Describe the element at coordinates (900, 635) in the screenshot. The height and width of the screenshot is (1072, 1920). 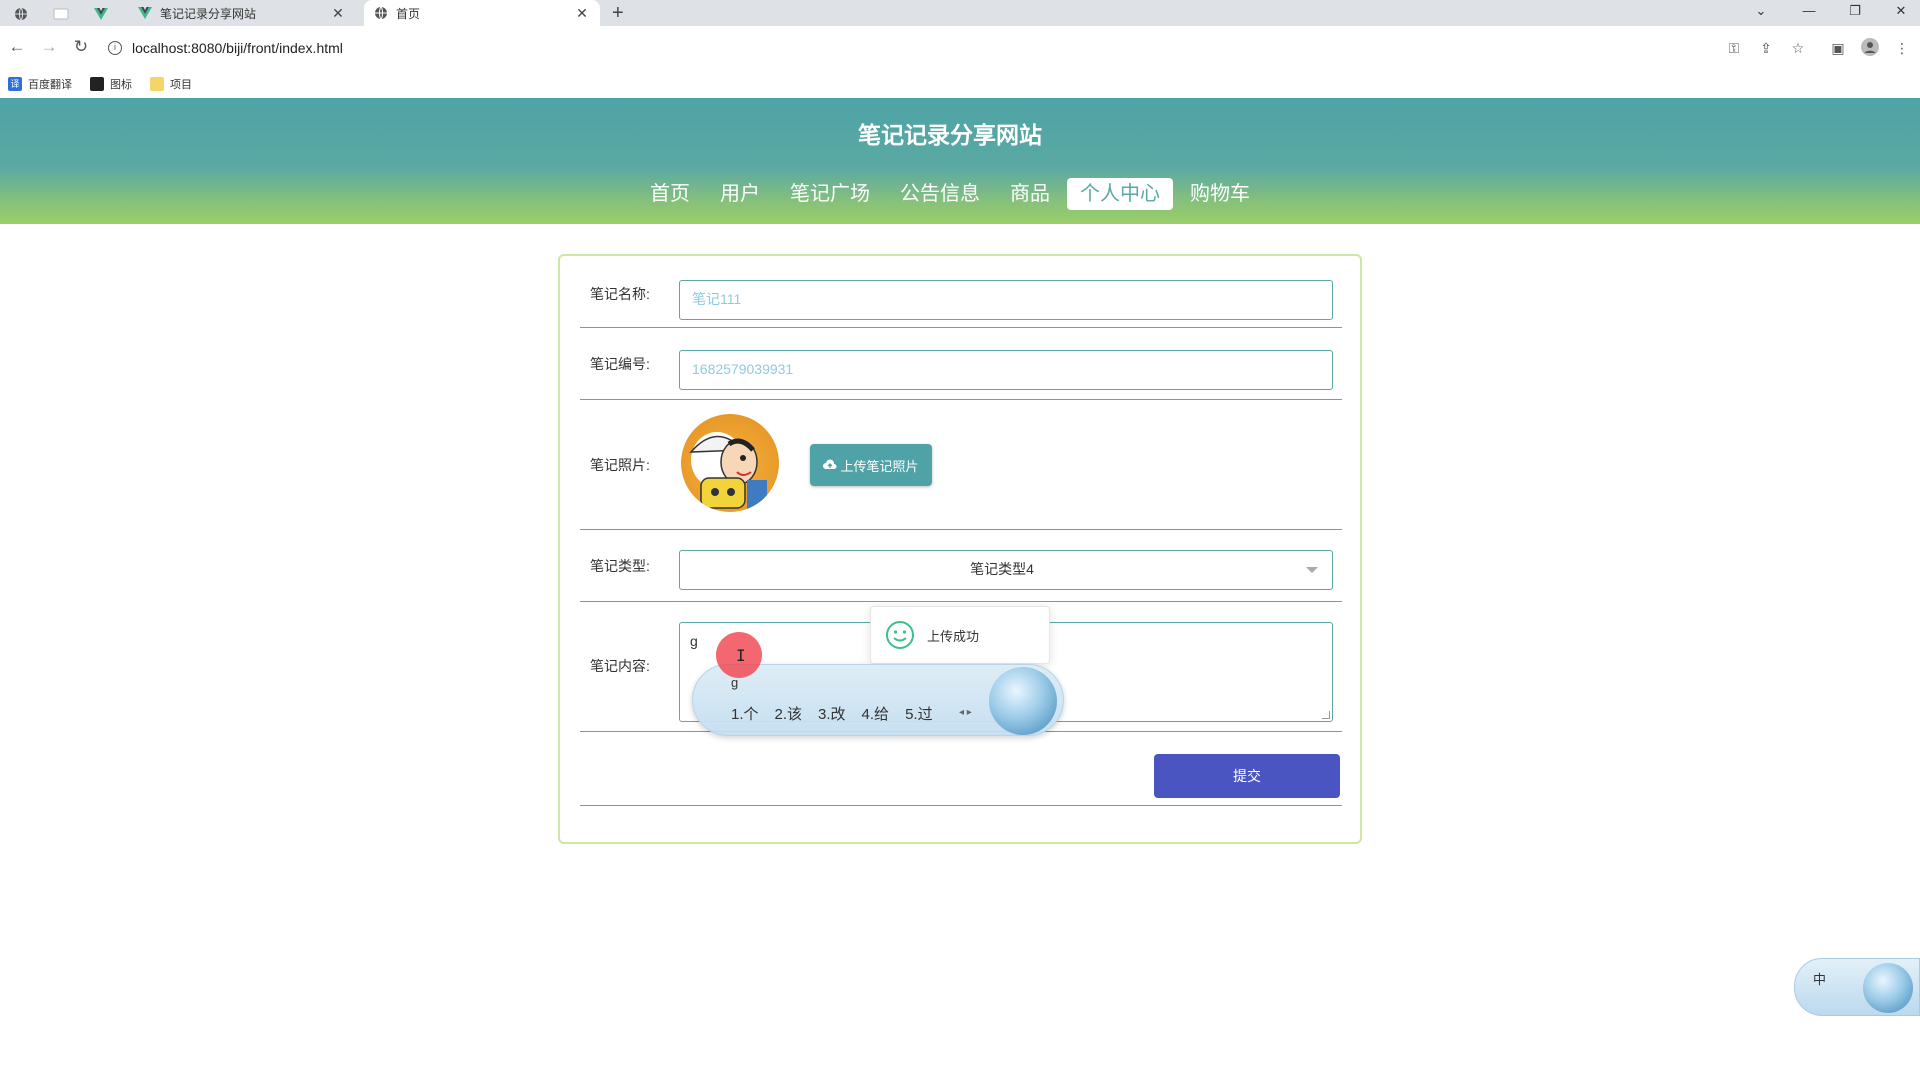
I see `smile-icon` at that location.